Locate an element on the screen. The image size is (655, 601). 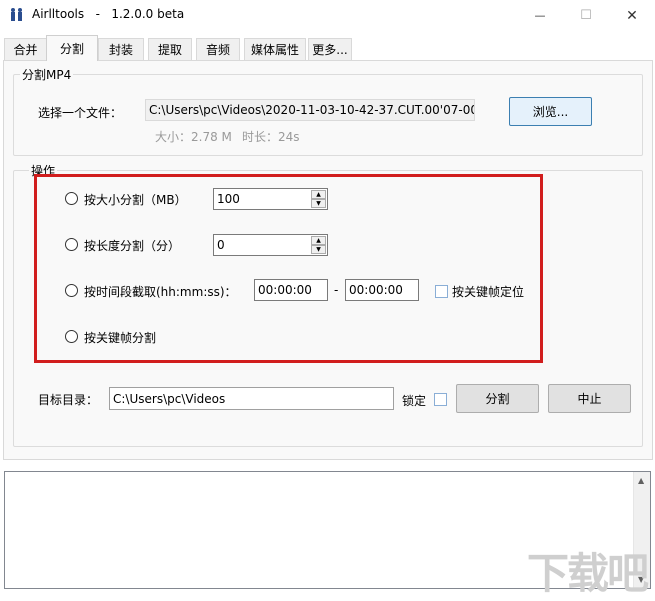
scroll-up-icon: ▲ is located at coordinates (641, 480).